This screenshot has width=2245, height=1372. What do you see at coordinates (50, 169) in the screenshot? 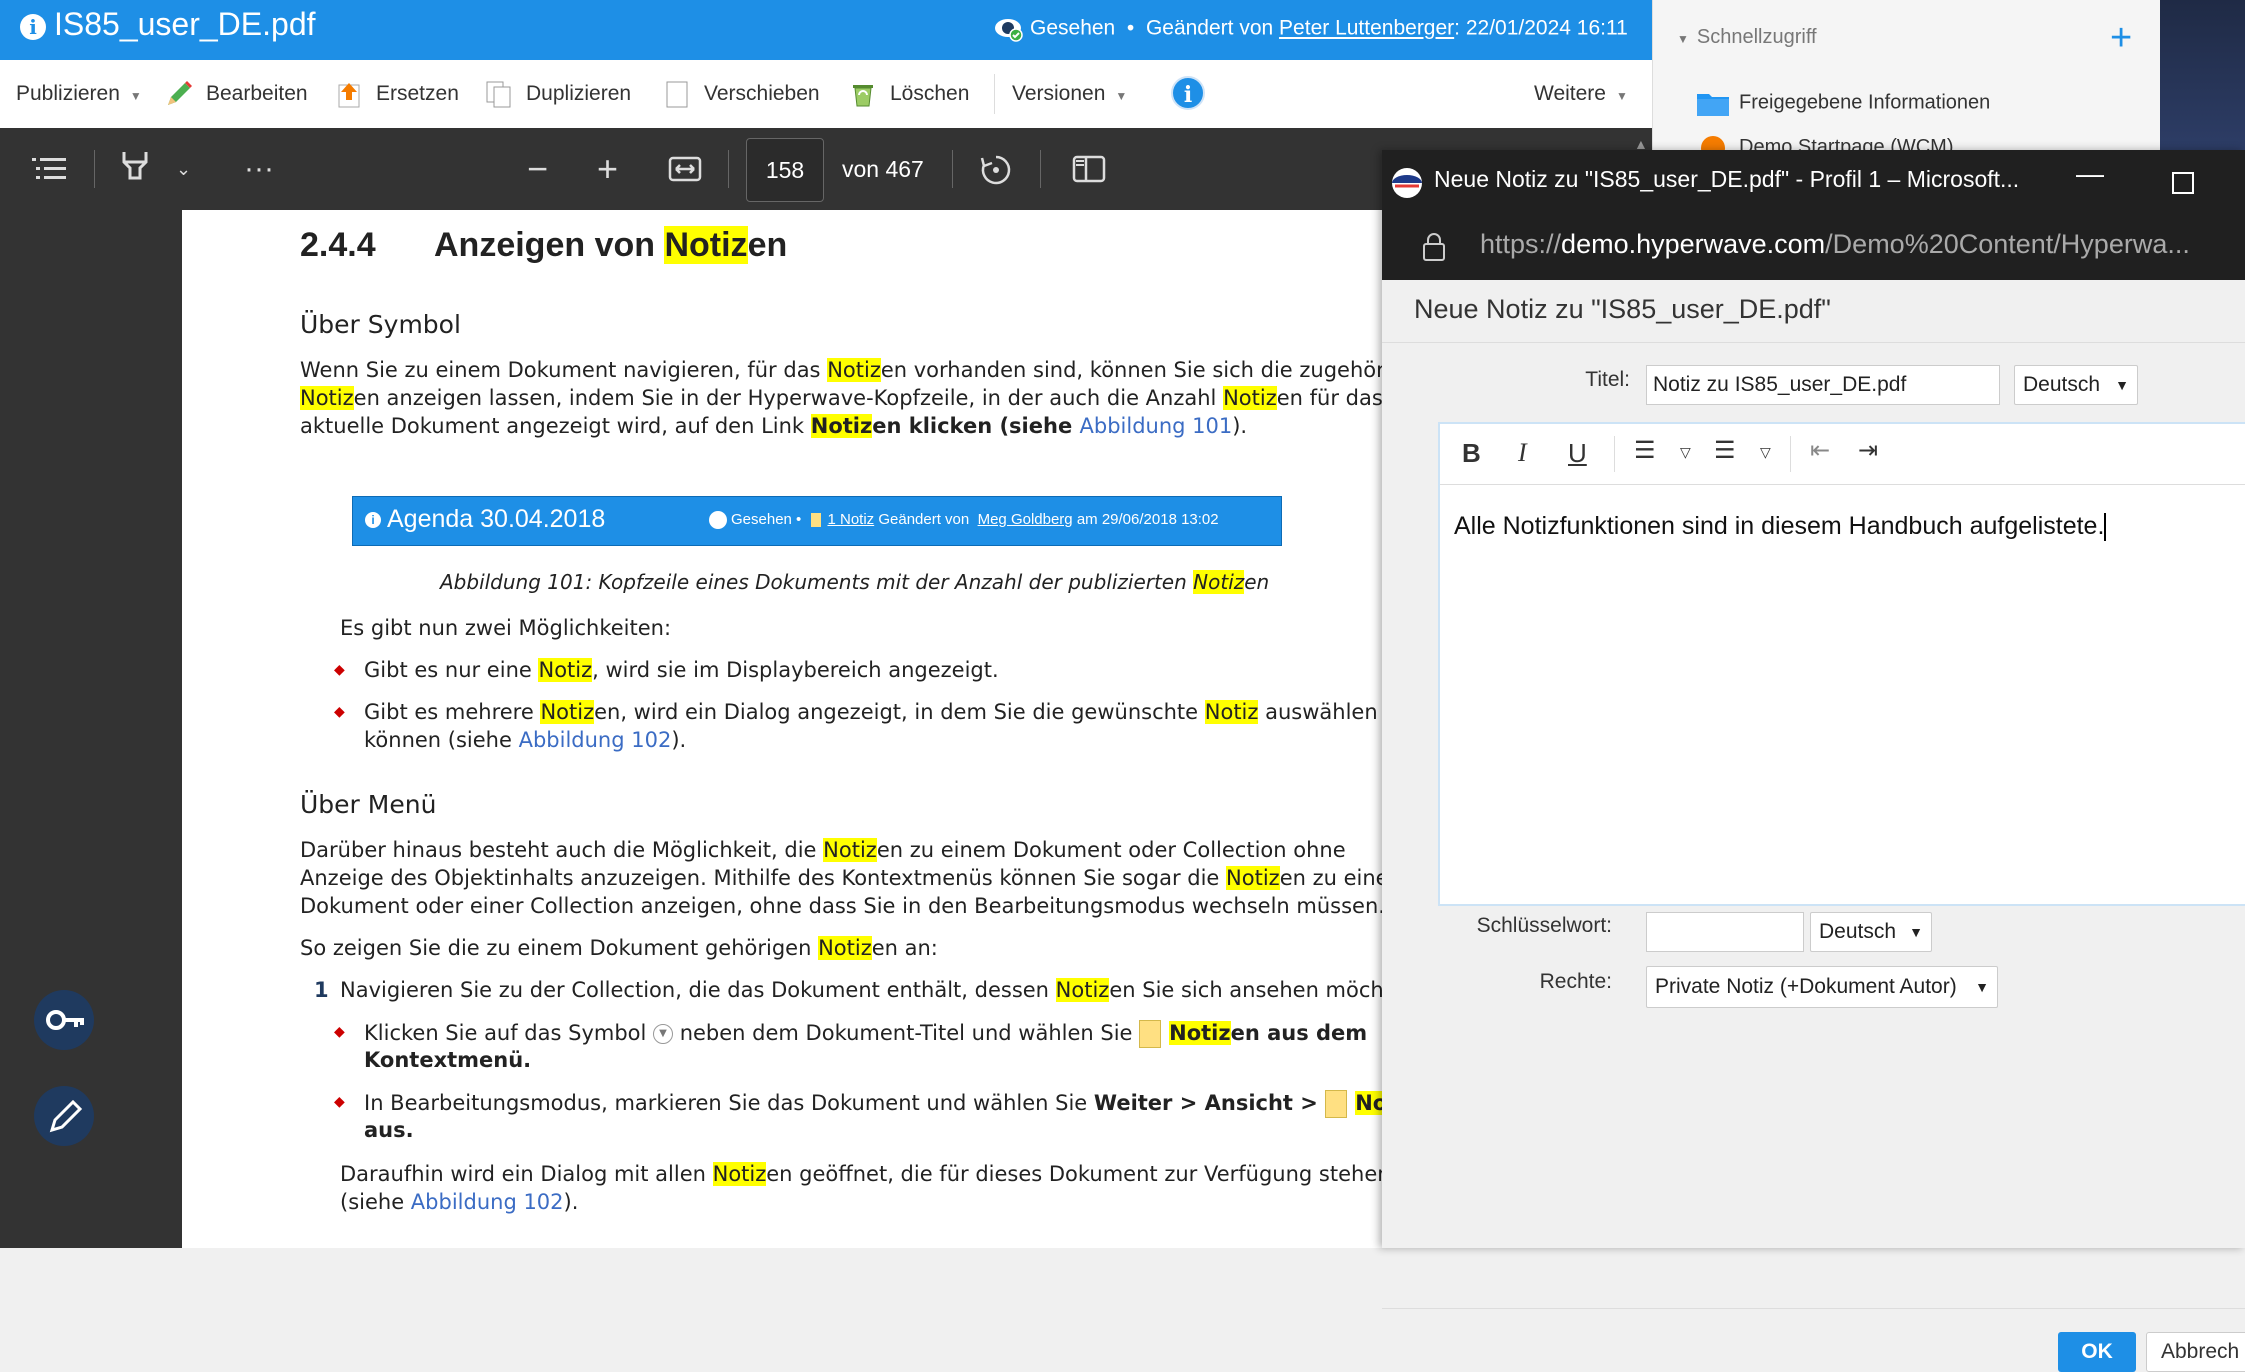
I see `outline-list-icon` at bounding box center [50, 169].